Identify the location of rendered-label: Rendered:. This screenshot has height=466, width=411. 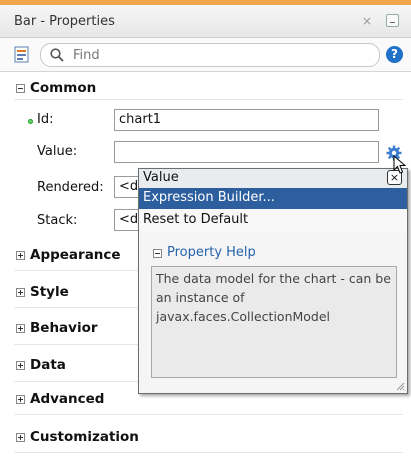
(70, 187).